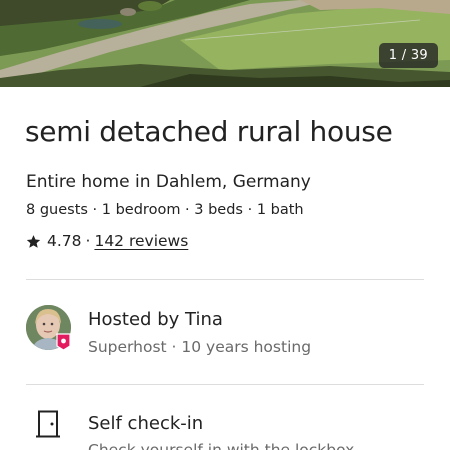  I want to click on listing-details: 8 guests · 1 bedroom · 3 beds · 1 bath, so click(165, 210).